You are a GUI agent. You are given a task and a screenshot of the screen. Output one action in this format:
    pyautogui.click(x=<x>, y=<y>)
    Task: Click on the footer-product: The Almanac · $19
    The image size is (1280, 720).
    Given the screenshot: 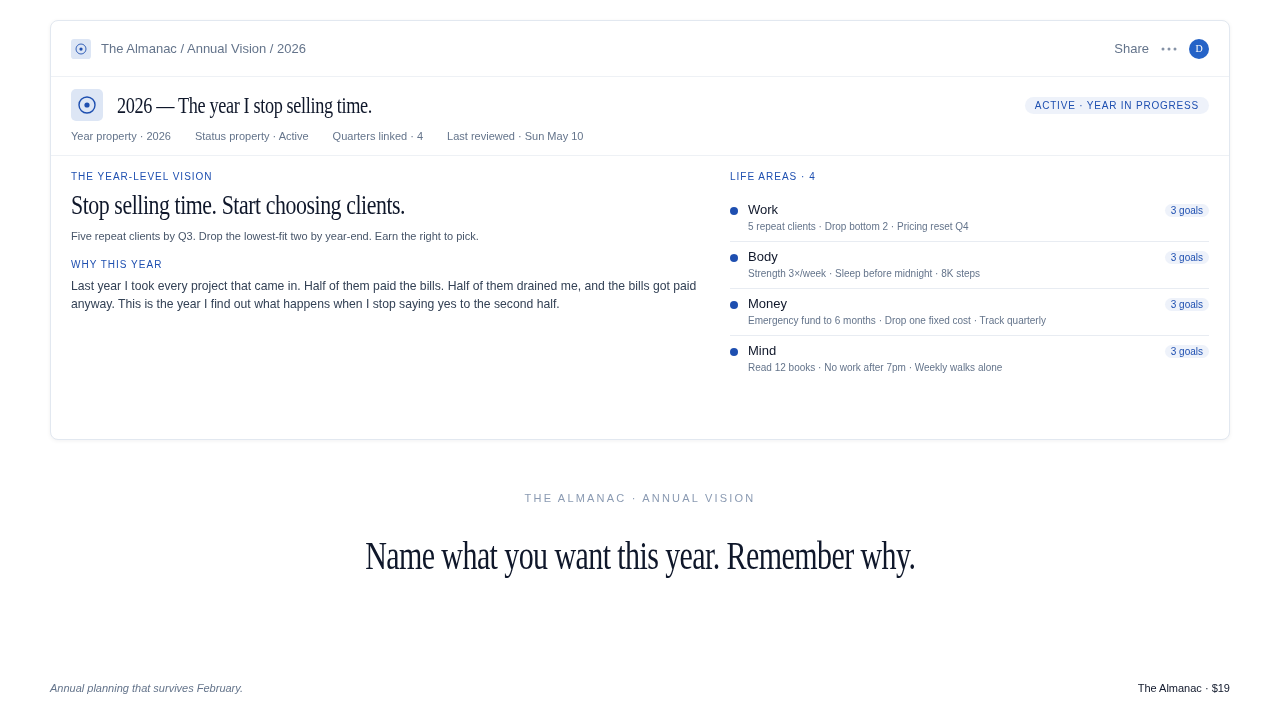 What is the action you would take?
    pyautogui.click(x=1183, y=688)
    